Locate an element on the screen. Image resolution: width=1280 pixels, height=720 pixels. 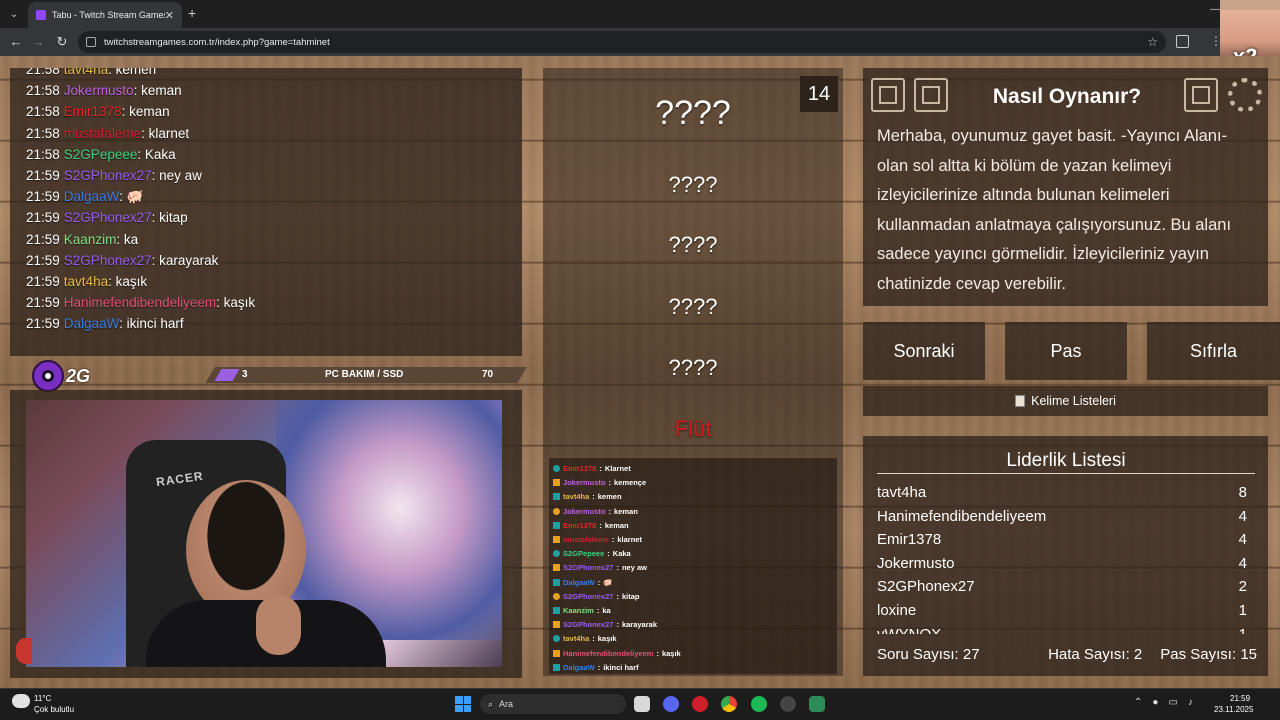
mini-chat-text: kemençe is located at coordinates (630, 483).